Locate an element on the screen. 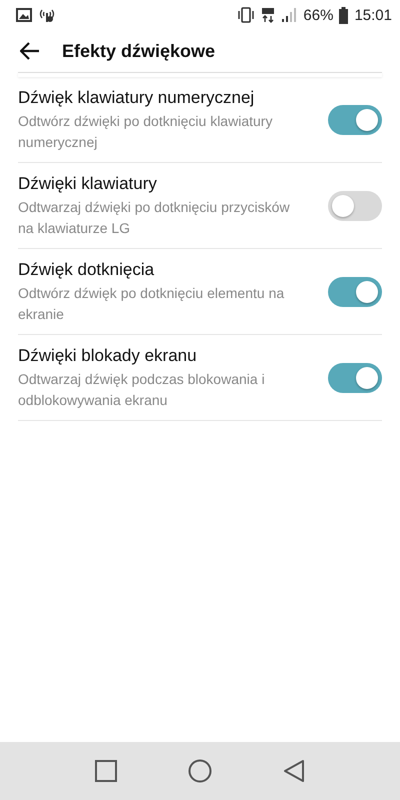 The image size is (400, 800). setting-title: Dźwięk klawiatury numerycznej is located at coordinates (137, 98).